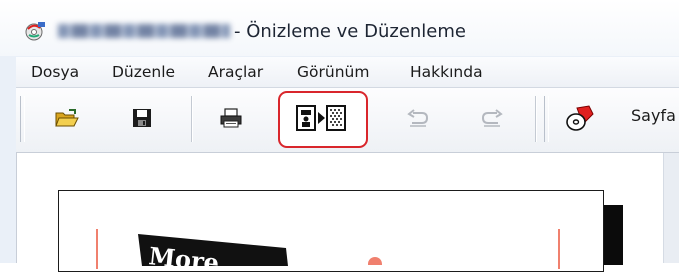 The height and width of the screenshot is (272, 679). I want to click on print-button, so click(231, 118).